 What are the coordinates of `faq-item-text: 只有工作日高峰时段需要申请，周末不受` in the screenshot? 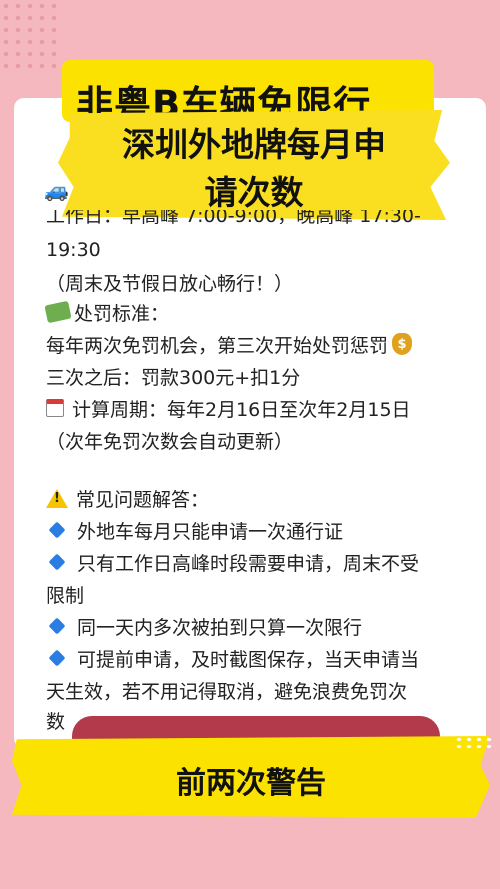 It's located at (248, 563).